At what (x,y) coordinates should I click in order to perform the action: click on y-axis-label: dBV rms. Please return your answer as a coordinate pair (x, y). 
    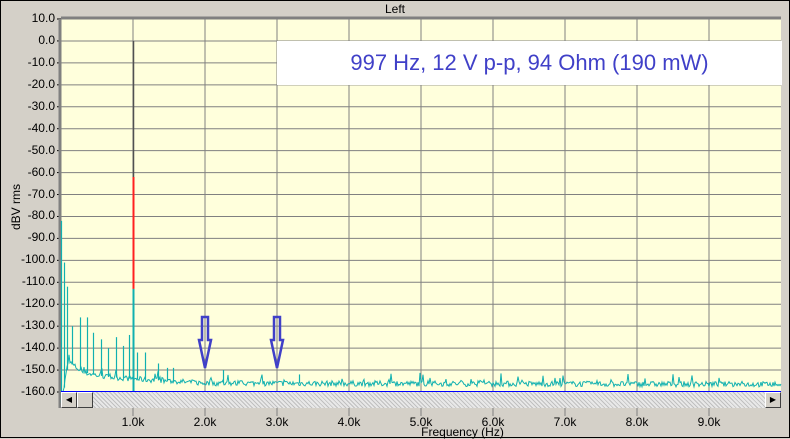
    Looking at the image, I should click on (16, 207).